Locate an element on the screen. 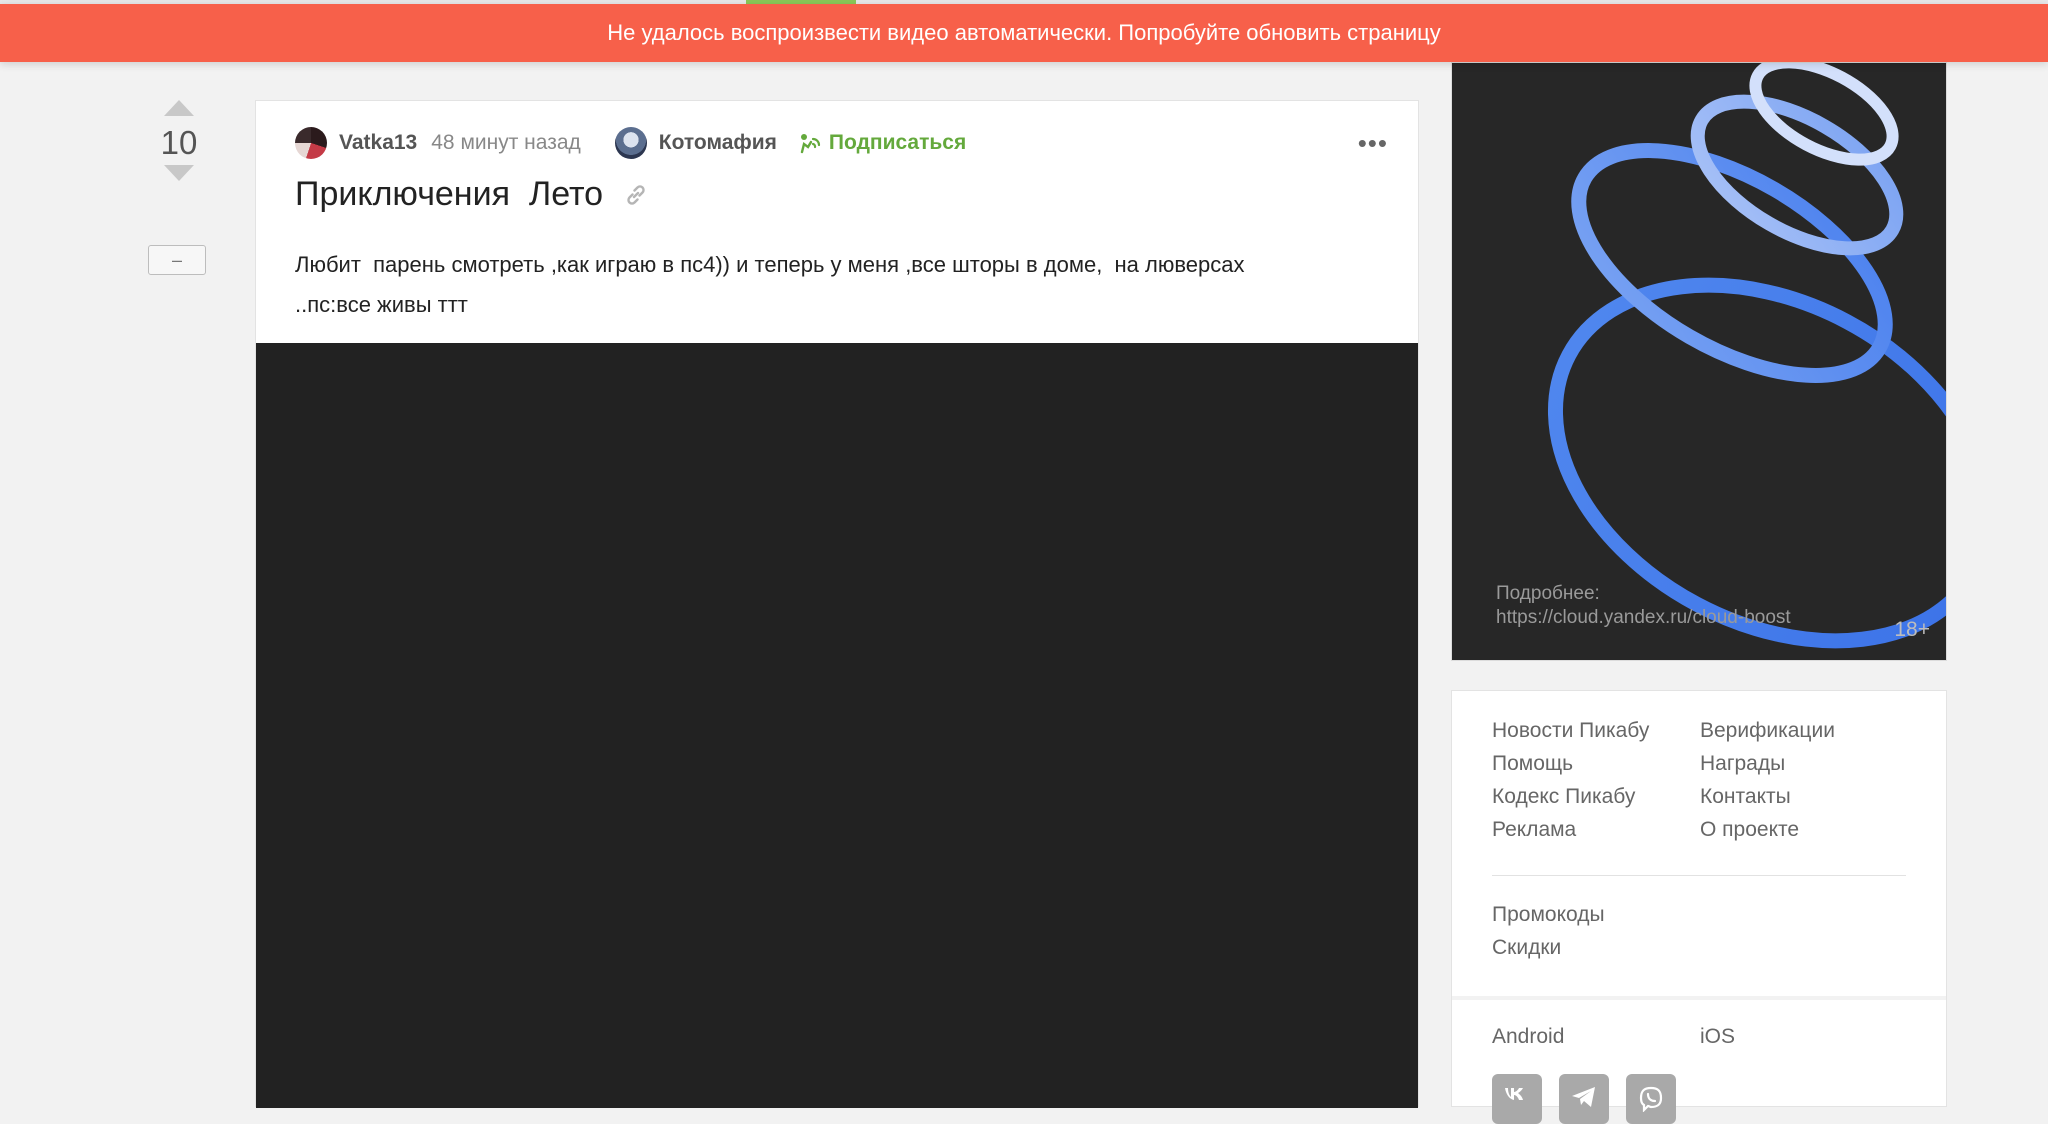  social-buttons is located at coordinates (1584, 1099).